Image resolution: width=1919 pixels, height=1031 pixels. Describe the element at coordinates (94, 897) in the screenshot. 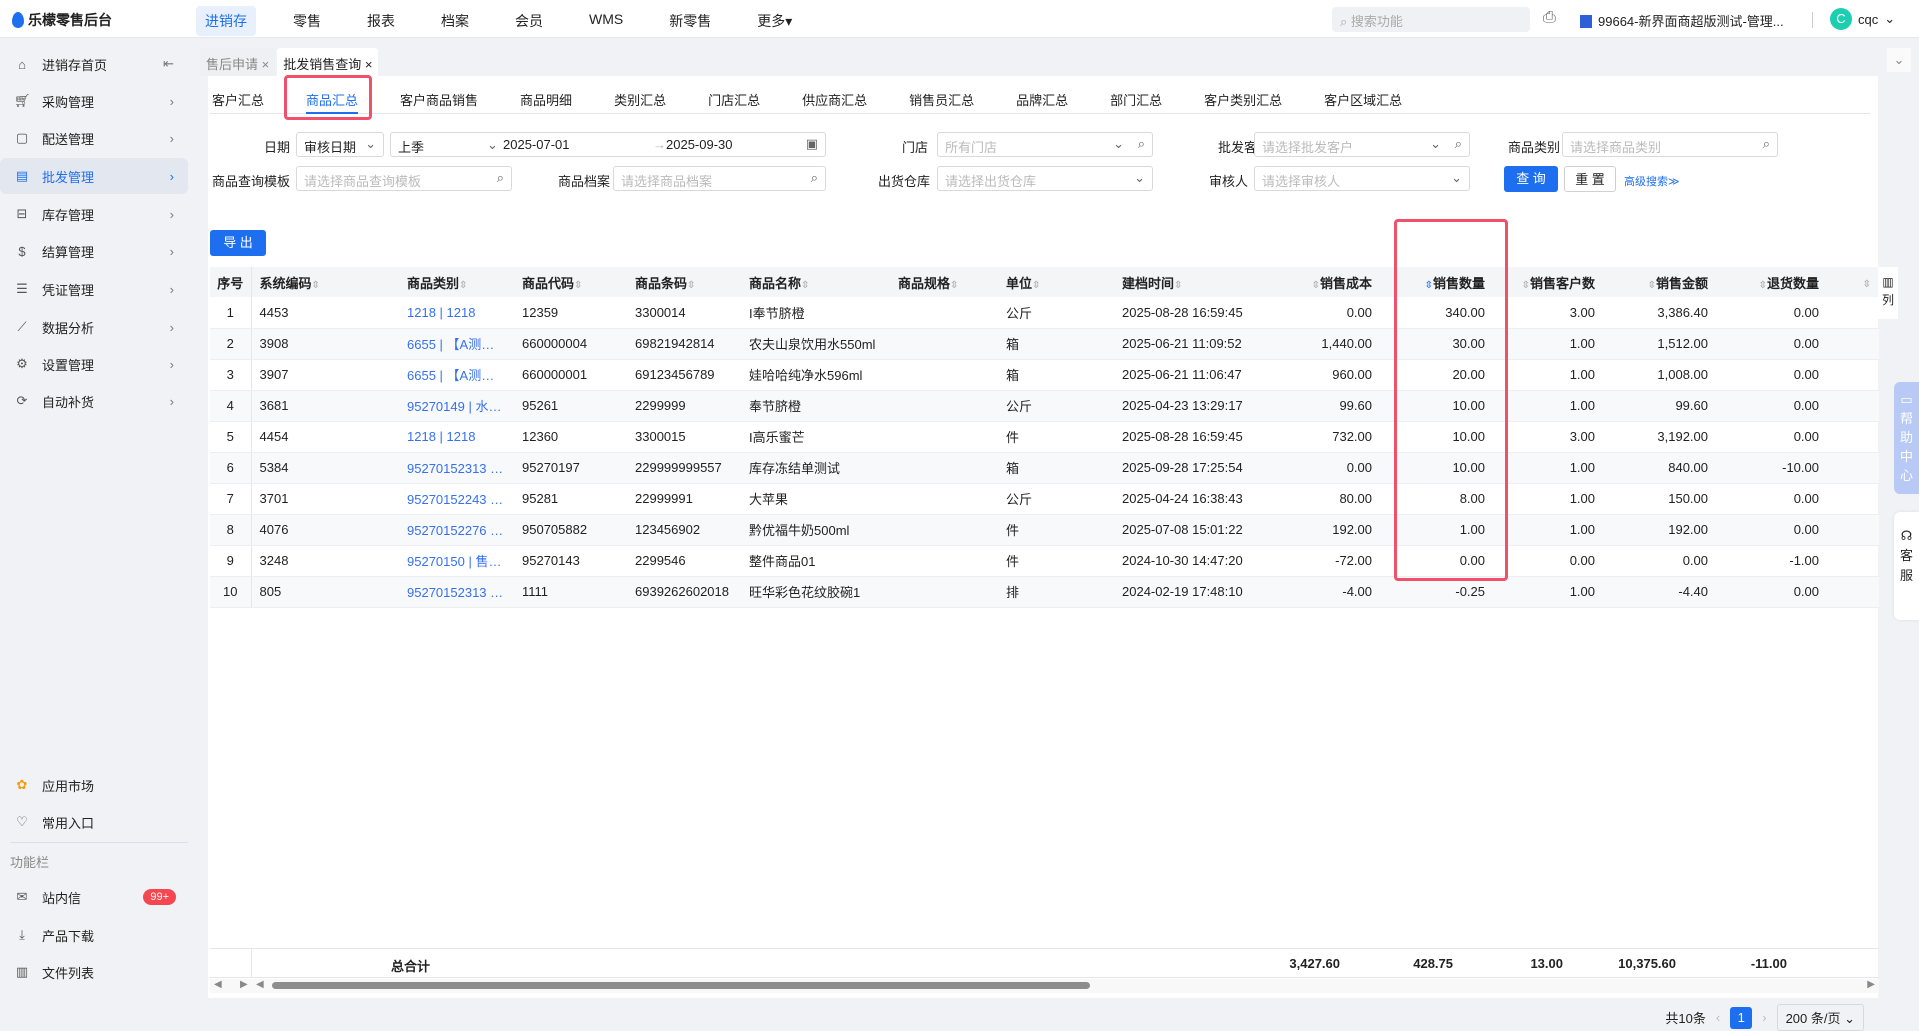

I see `sidebar-item-messages: ✉ 站内信 99+` at that location.